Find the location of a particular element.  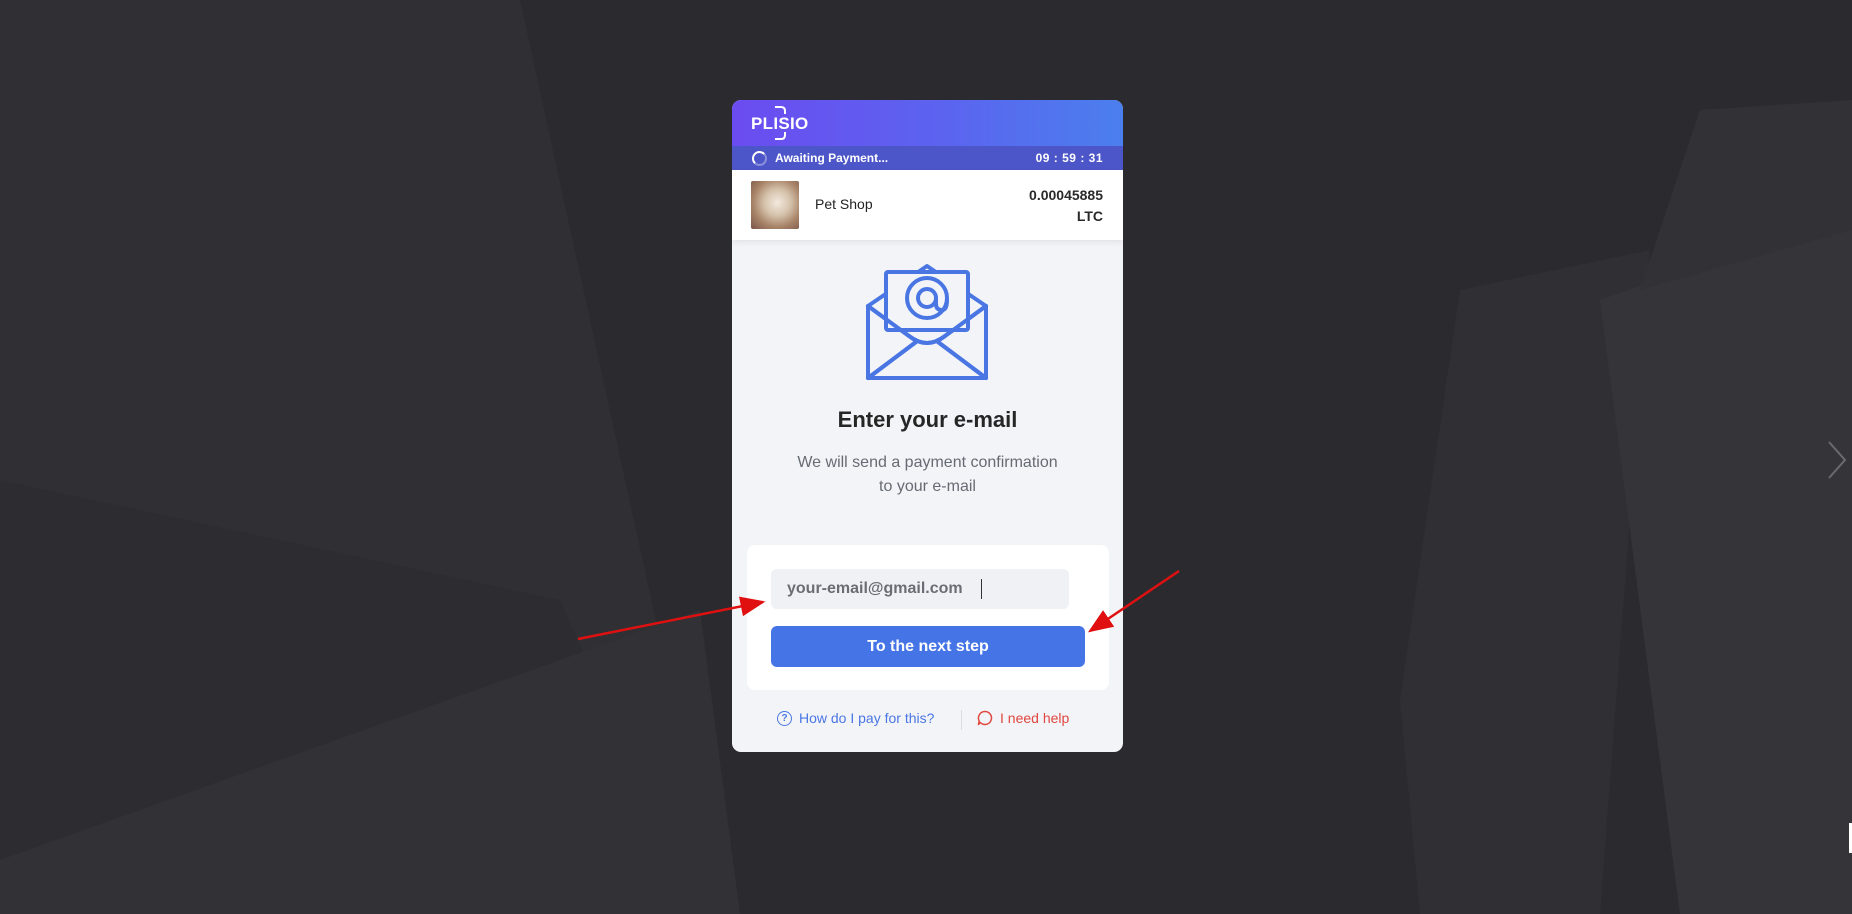

need-help-label: I need help is located at coordinates (1035, 718).